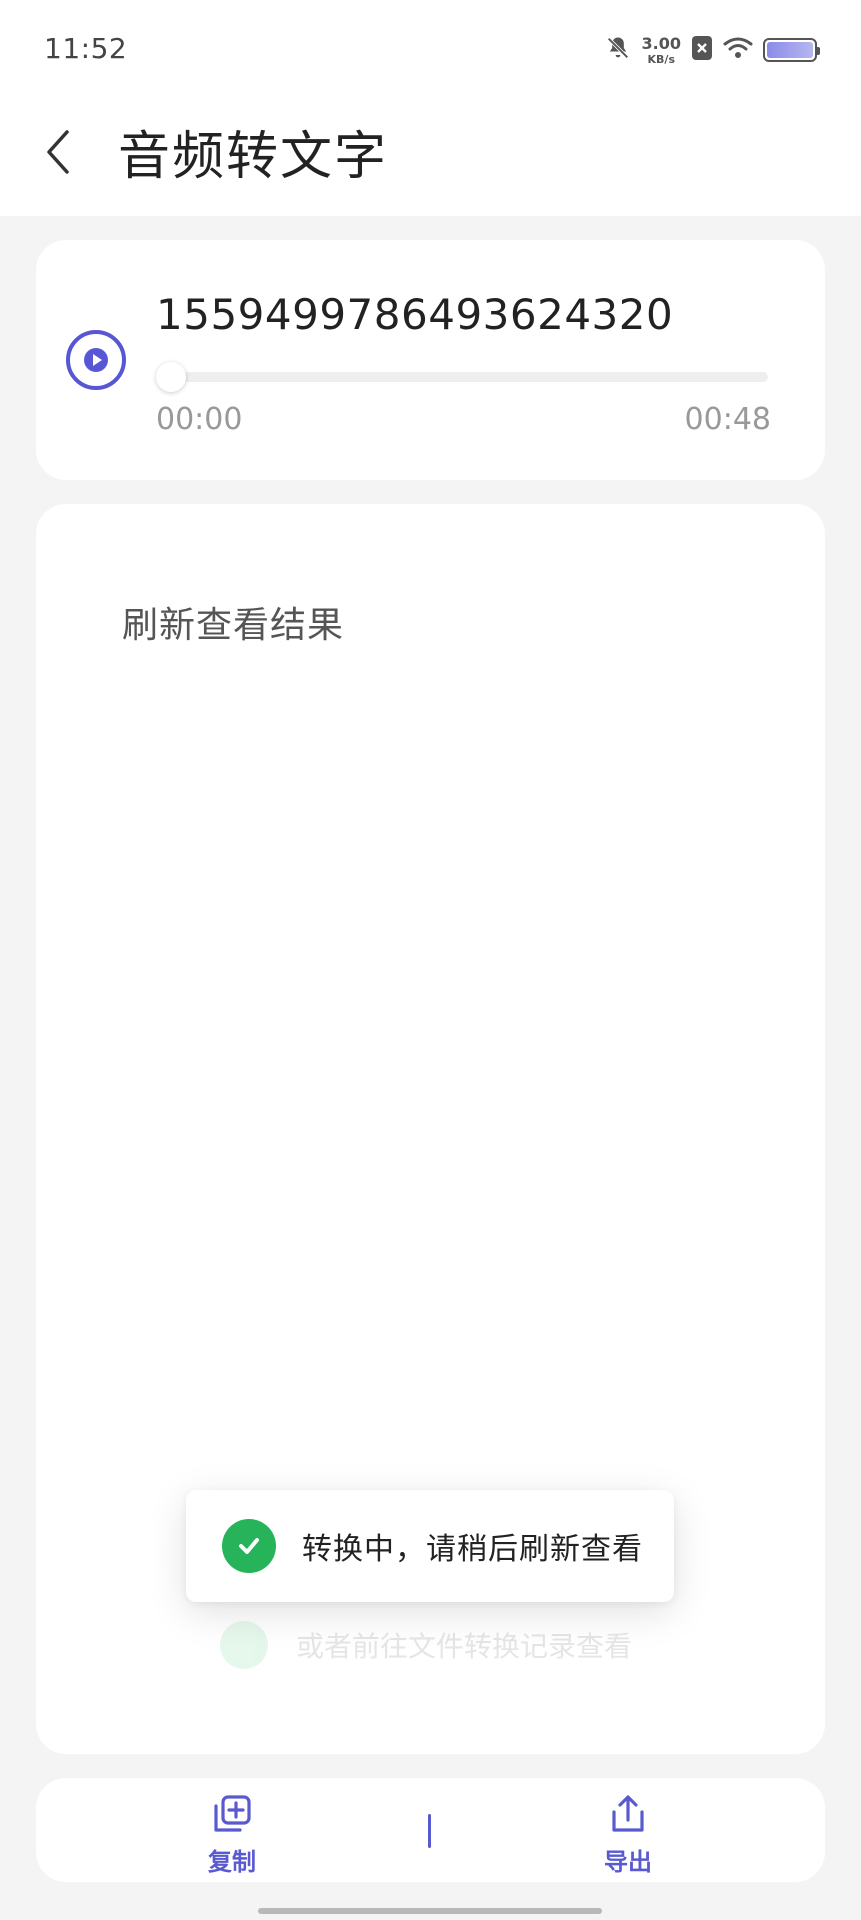 Image resolution: width=861 pixels, height=1920 pixels. I want to click on no-sim-icon, so click(702, 50).